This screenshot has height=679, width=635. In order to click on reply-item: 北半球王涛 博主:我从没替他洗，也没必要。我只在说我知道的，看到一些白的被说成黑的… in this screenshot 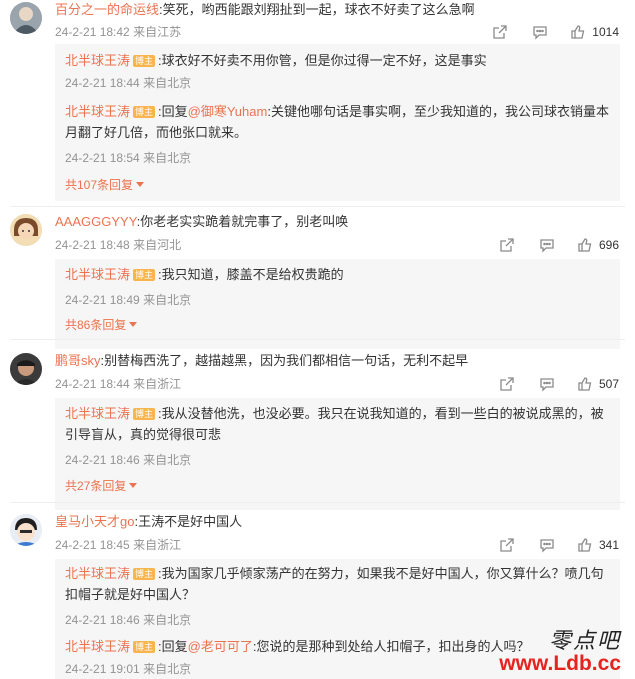, I will do `click(338, 436)`.